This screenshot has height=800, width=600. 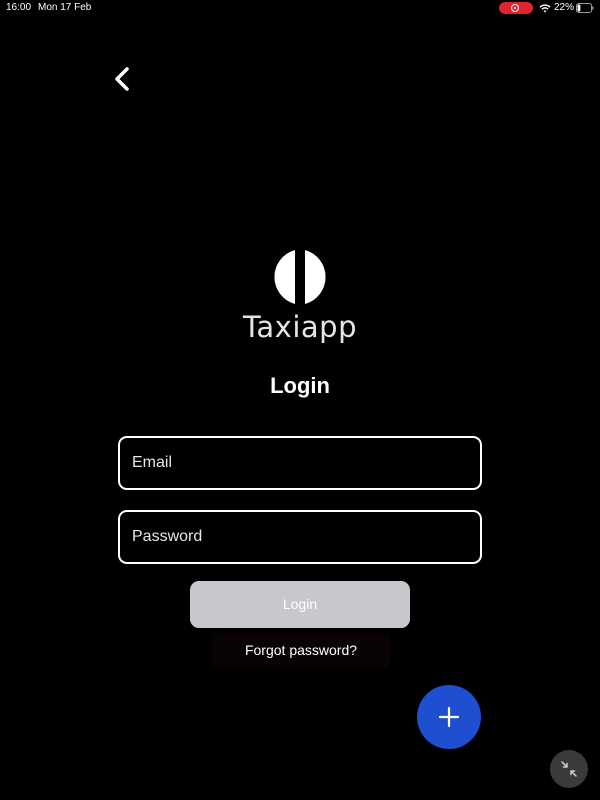 I want to click on chevron-left-icon, so click(x=122, y=79).